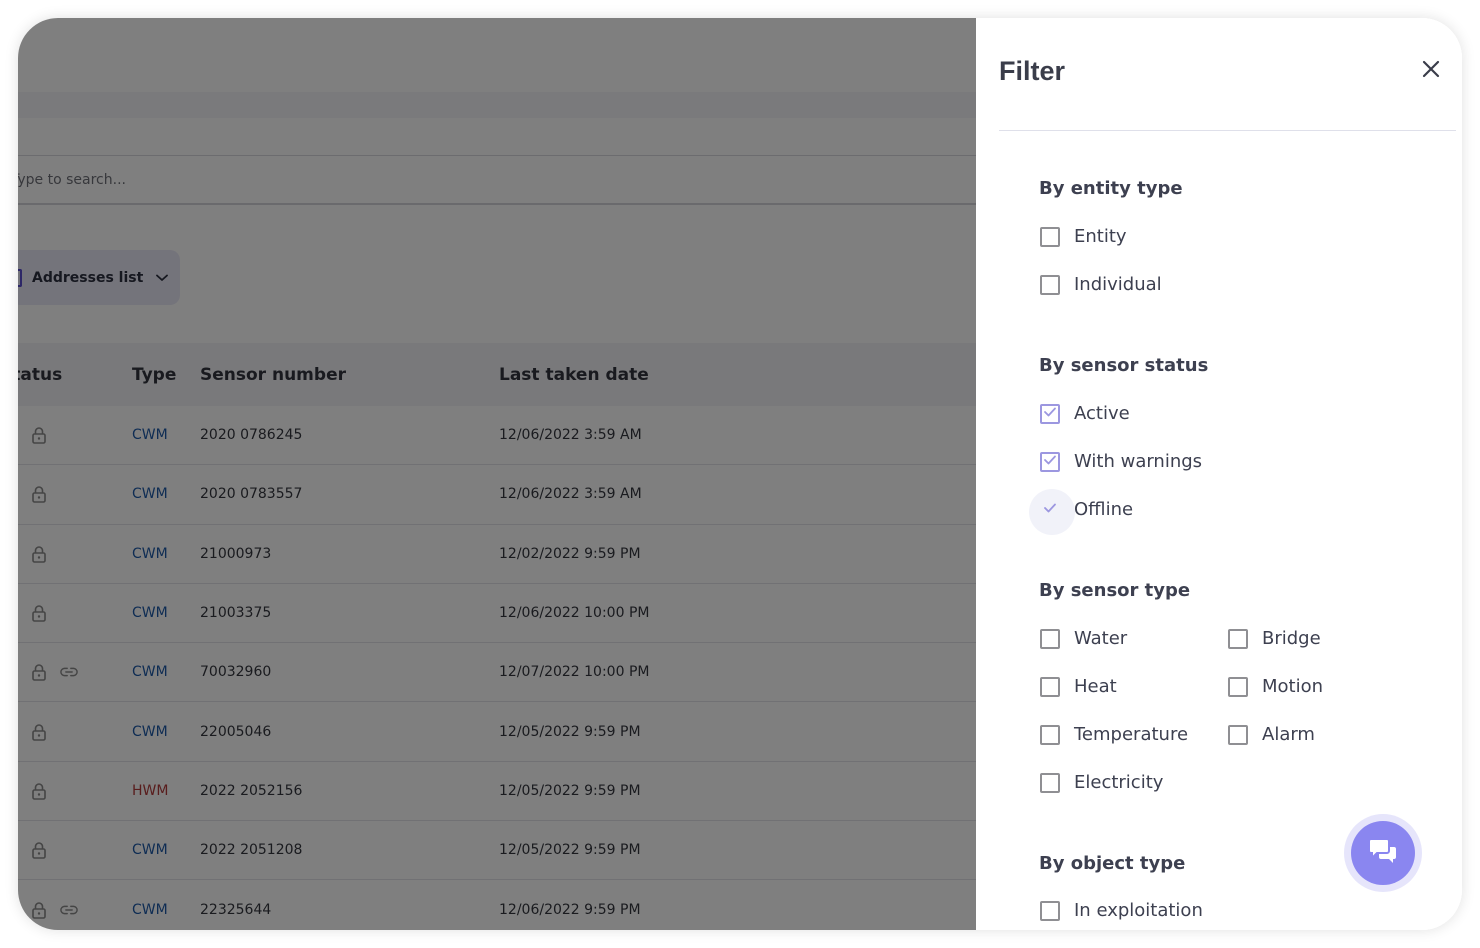  I want to click on filter-option-offline: Offline, so click(1081, 511).